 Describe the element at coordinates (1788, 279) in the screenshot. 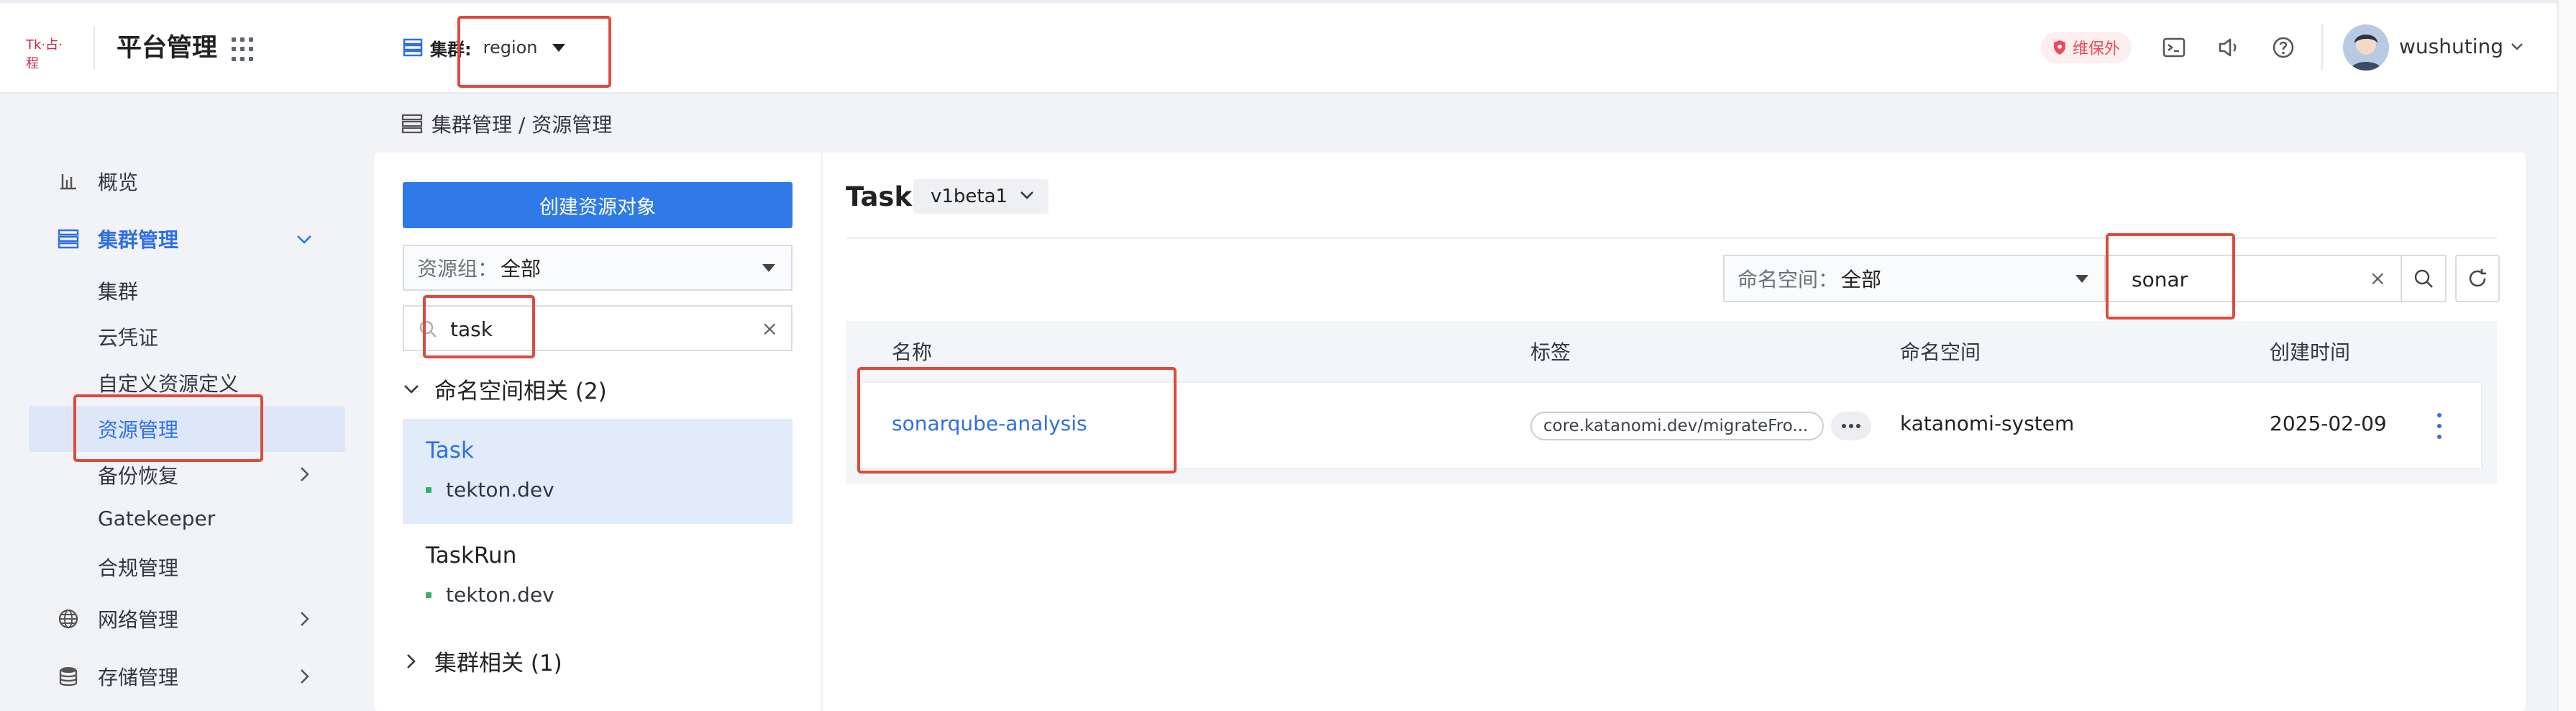

I see `namespace-label: 命名空间：` at that location.